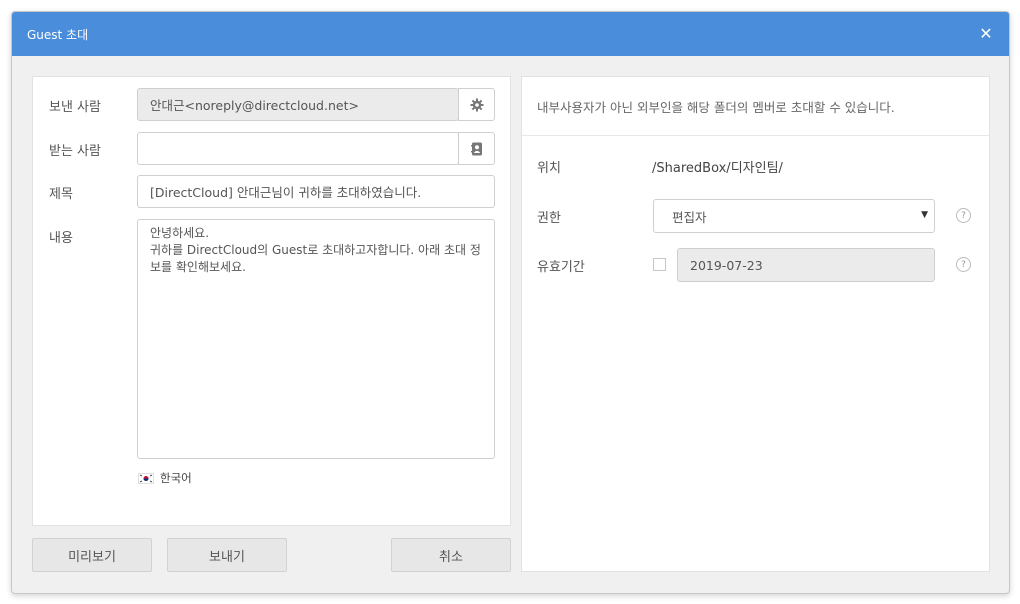 The width and height of the screenshot is (1020, 604). I want to click on subject-label: 제목, so click(61, 194).